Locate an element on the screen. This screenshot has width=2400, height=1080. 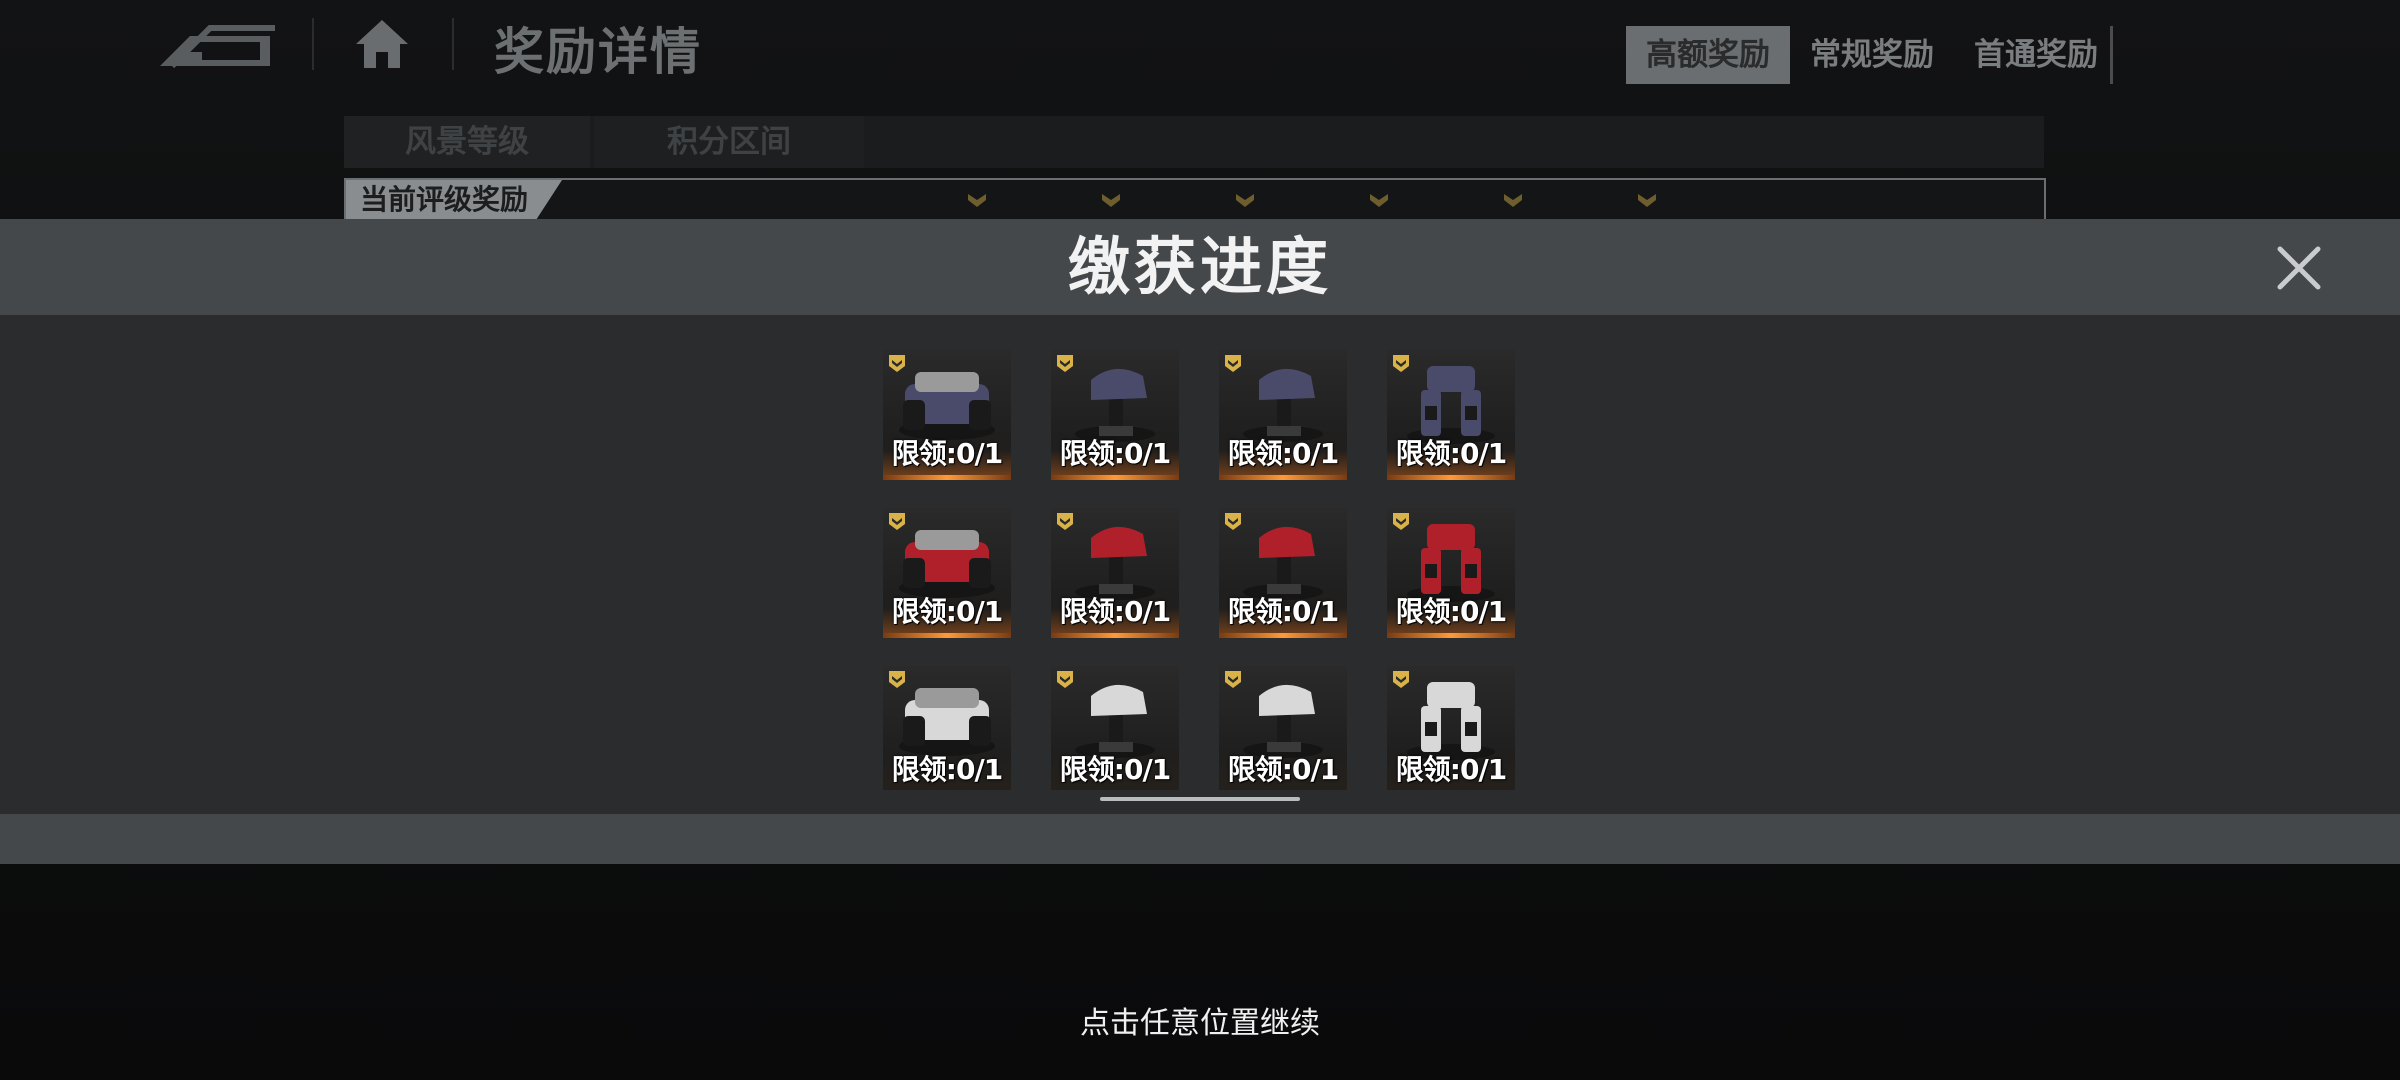
home-icon is located at coordinates (382, 44).